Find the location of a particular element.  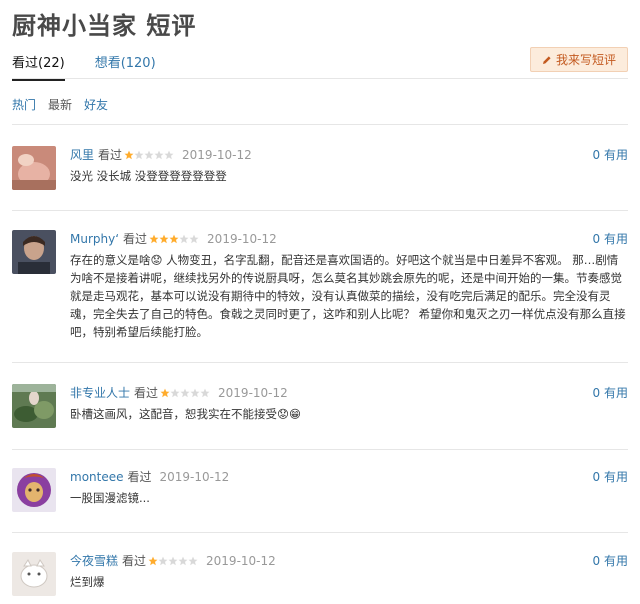

username-link: 今夜雪糕 is located at coordinates (94, 560).